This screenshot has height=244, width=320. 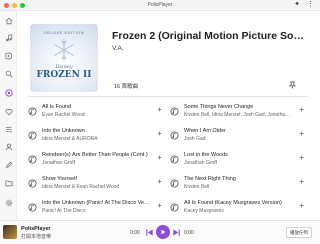 I want to click on now-playing-icon, so click(x=8, y=92).